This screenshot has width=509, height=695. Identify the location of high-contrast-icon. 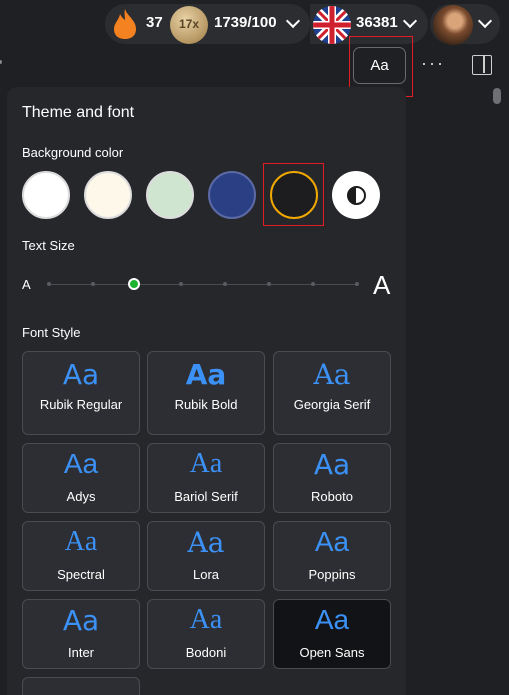
(356, 195).